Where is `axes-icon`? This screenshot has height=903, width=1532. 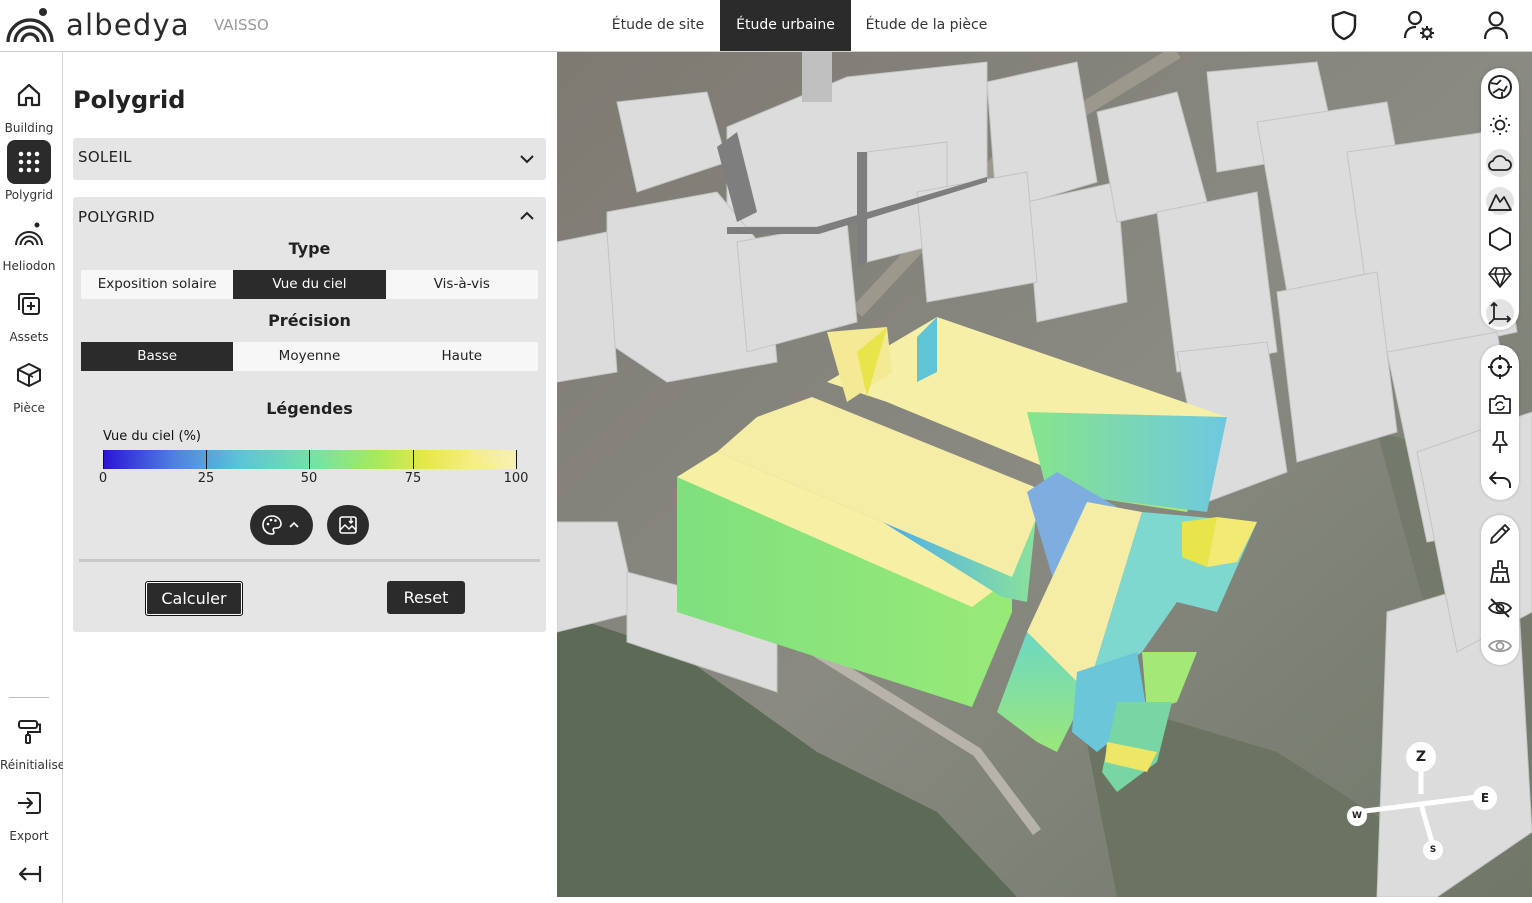
axes-icon is located at coordinates (1500, 313).